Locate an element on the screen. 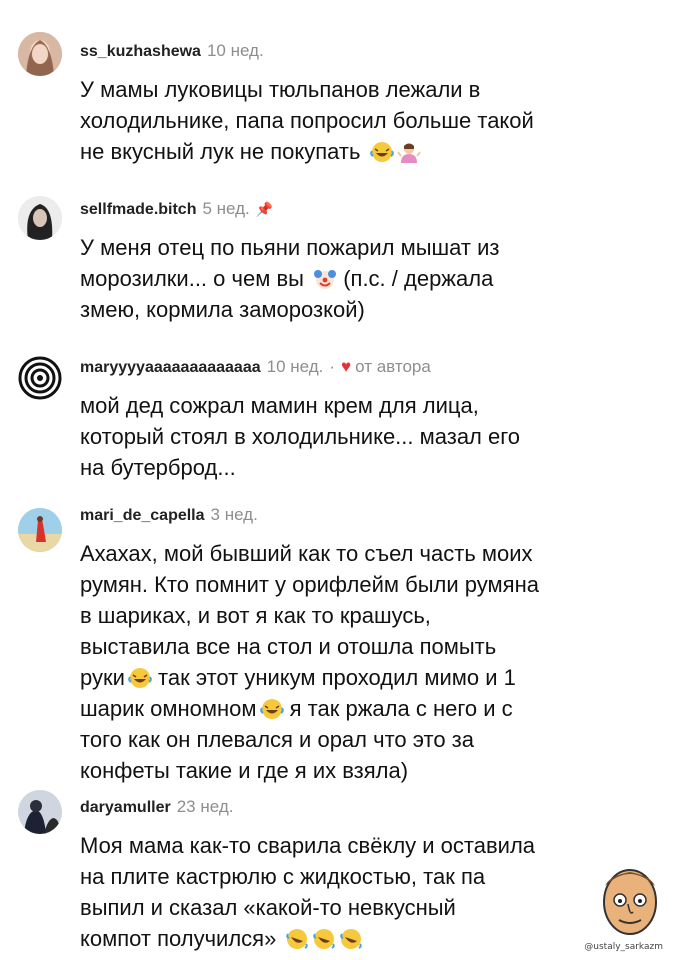 The image size is (675, 960). comment-meta: ss_kuzhashewa 10 нед. is located at coordinates (172, 51).